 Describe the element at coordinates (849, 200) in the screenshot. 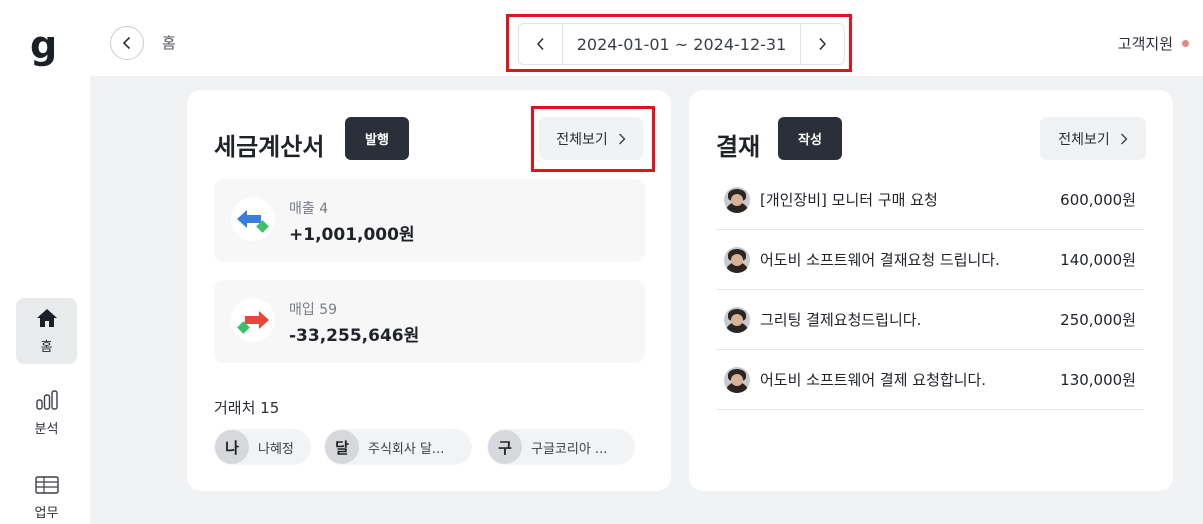

I see `approval-title-text: [개인장비] 모니터 구매 요청` at that location.